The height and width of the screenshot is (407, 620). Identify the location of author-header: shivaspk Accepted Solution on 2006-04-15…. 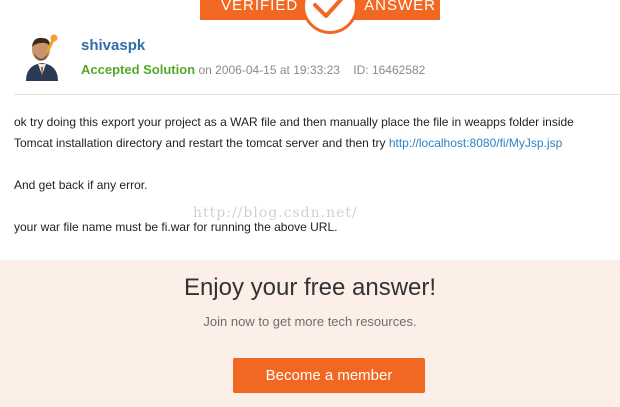
(321, 63).